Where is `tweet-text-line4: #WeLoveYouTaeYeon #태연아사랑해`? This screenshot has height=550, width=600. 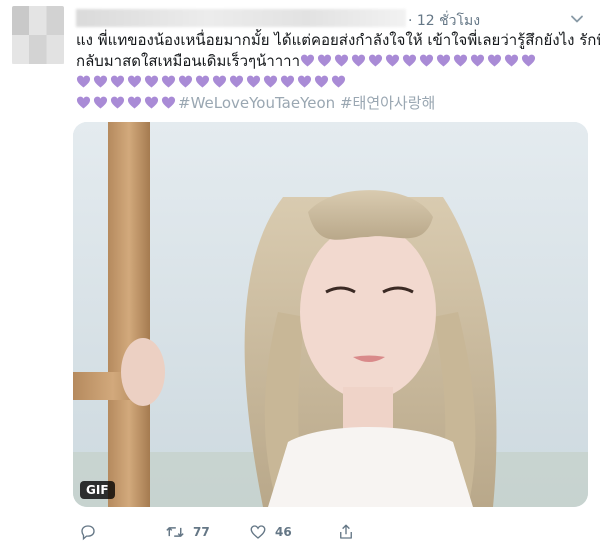
tweet-text-line4: #WeLoveYouTaeYeon #태연아사랑해 is located at coordinates (331, 103).